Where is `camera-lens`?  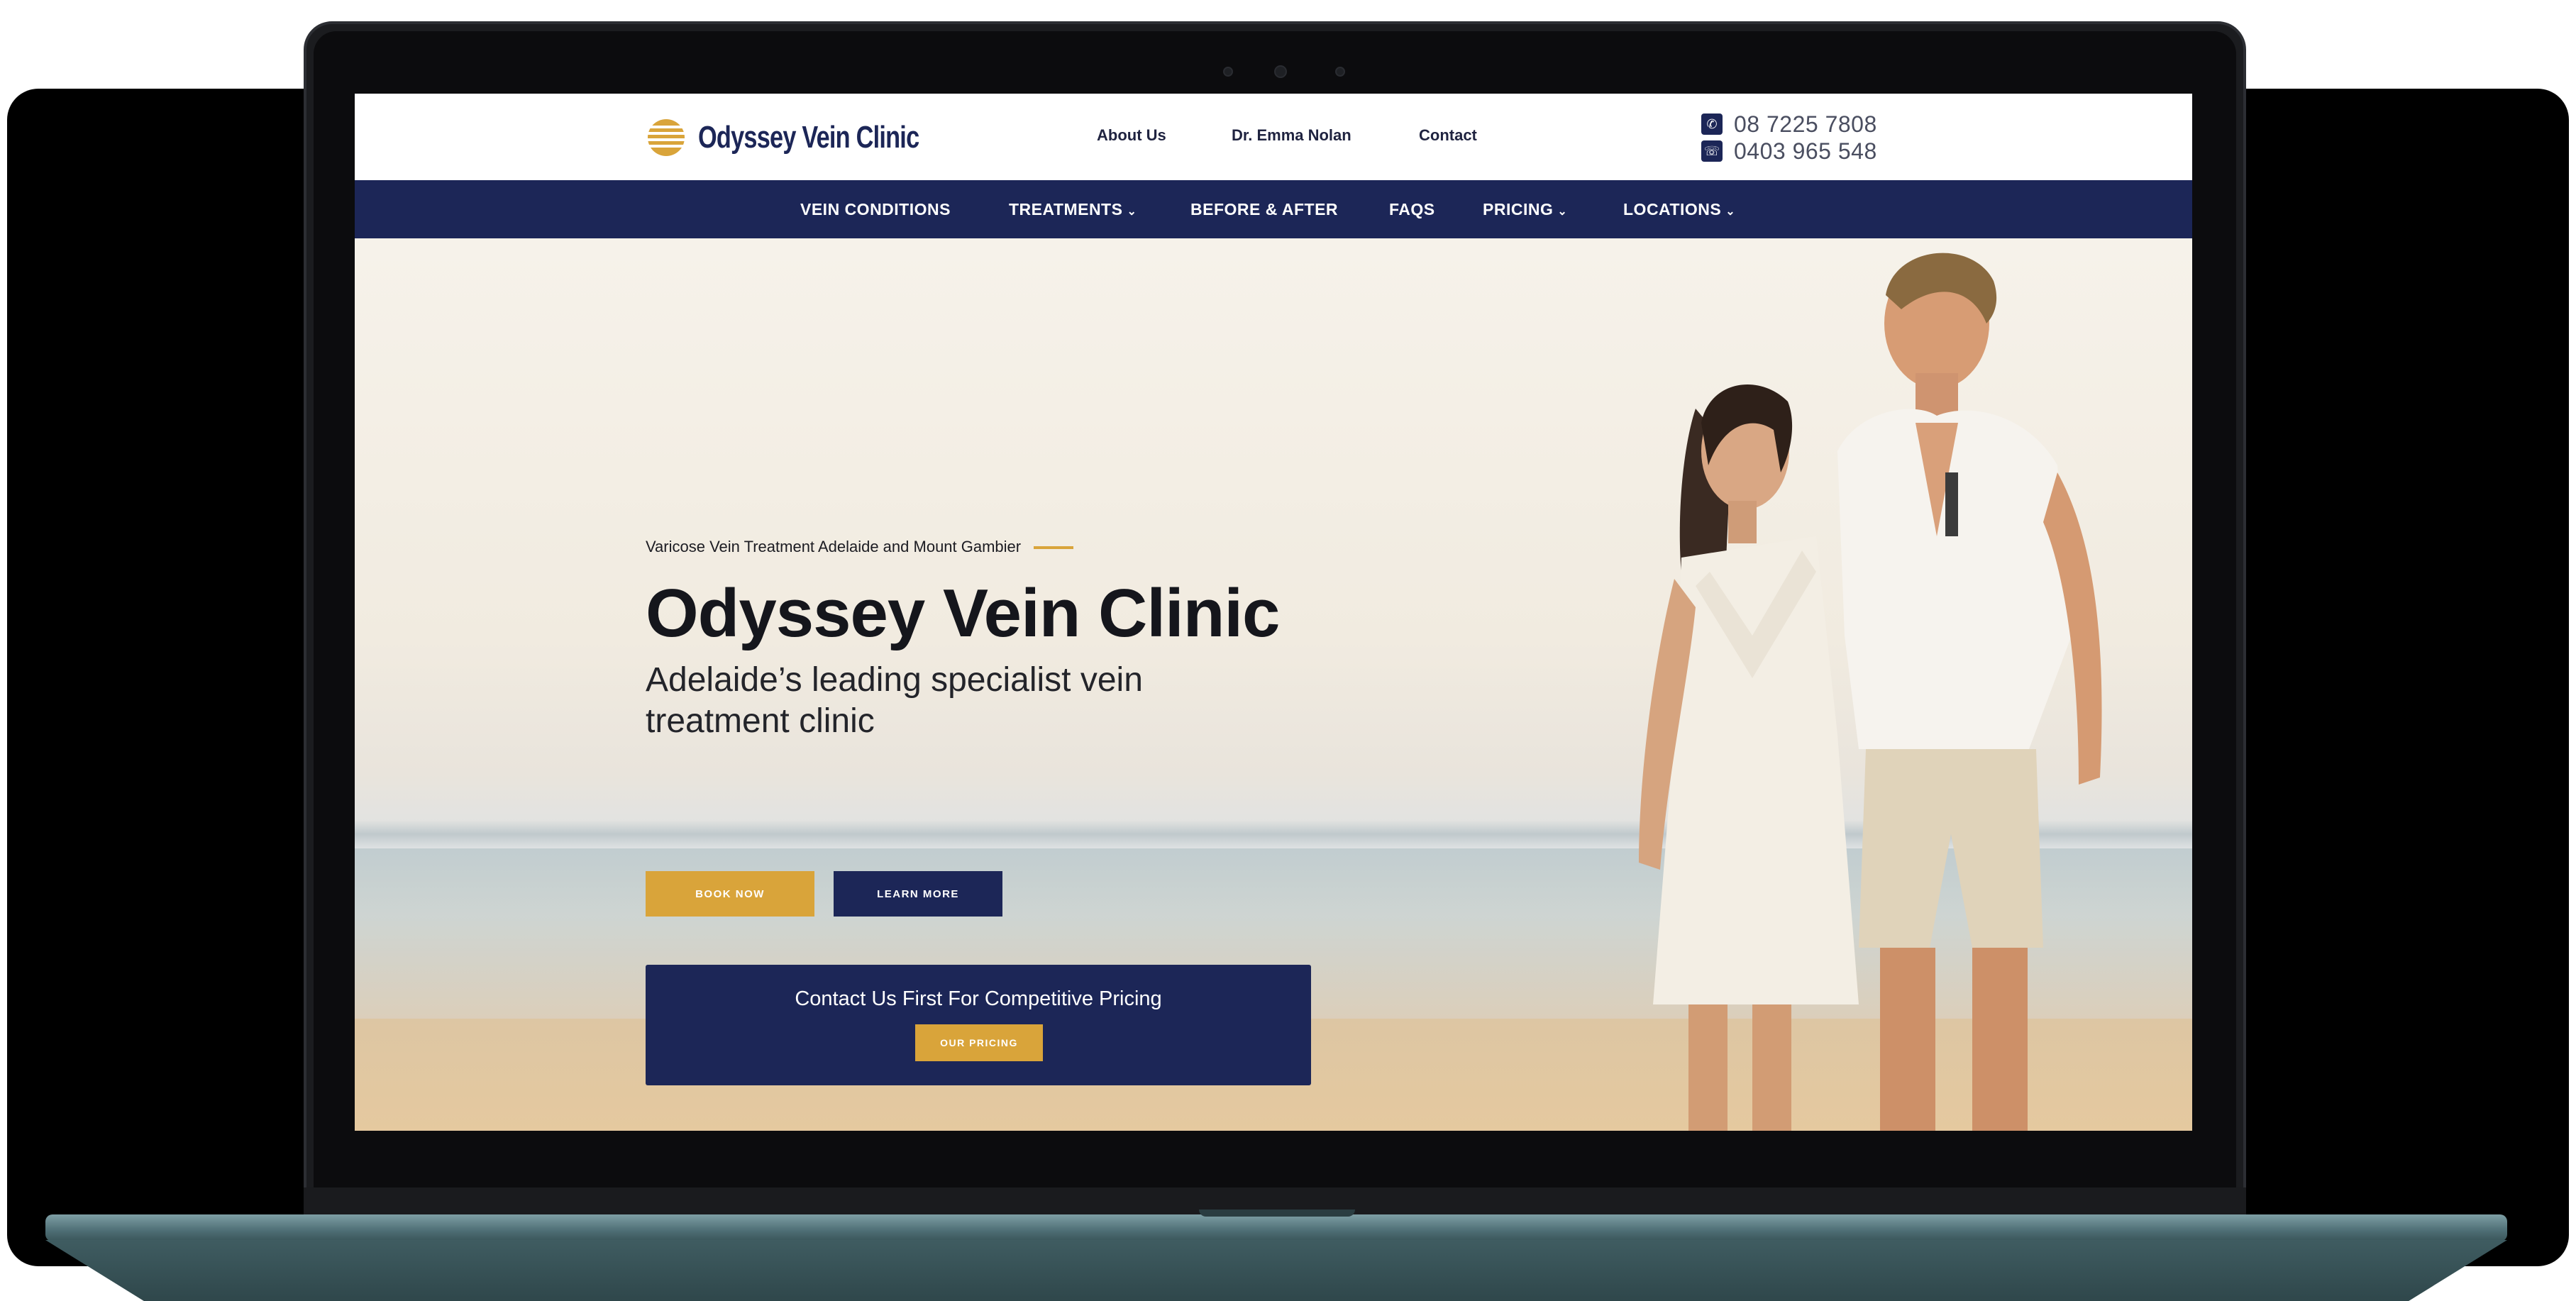
camera-lens is located at coordinates (1280, 71).